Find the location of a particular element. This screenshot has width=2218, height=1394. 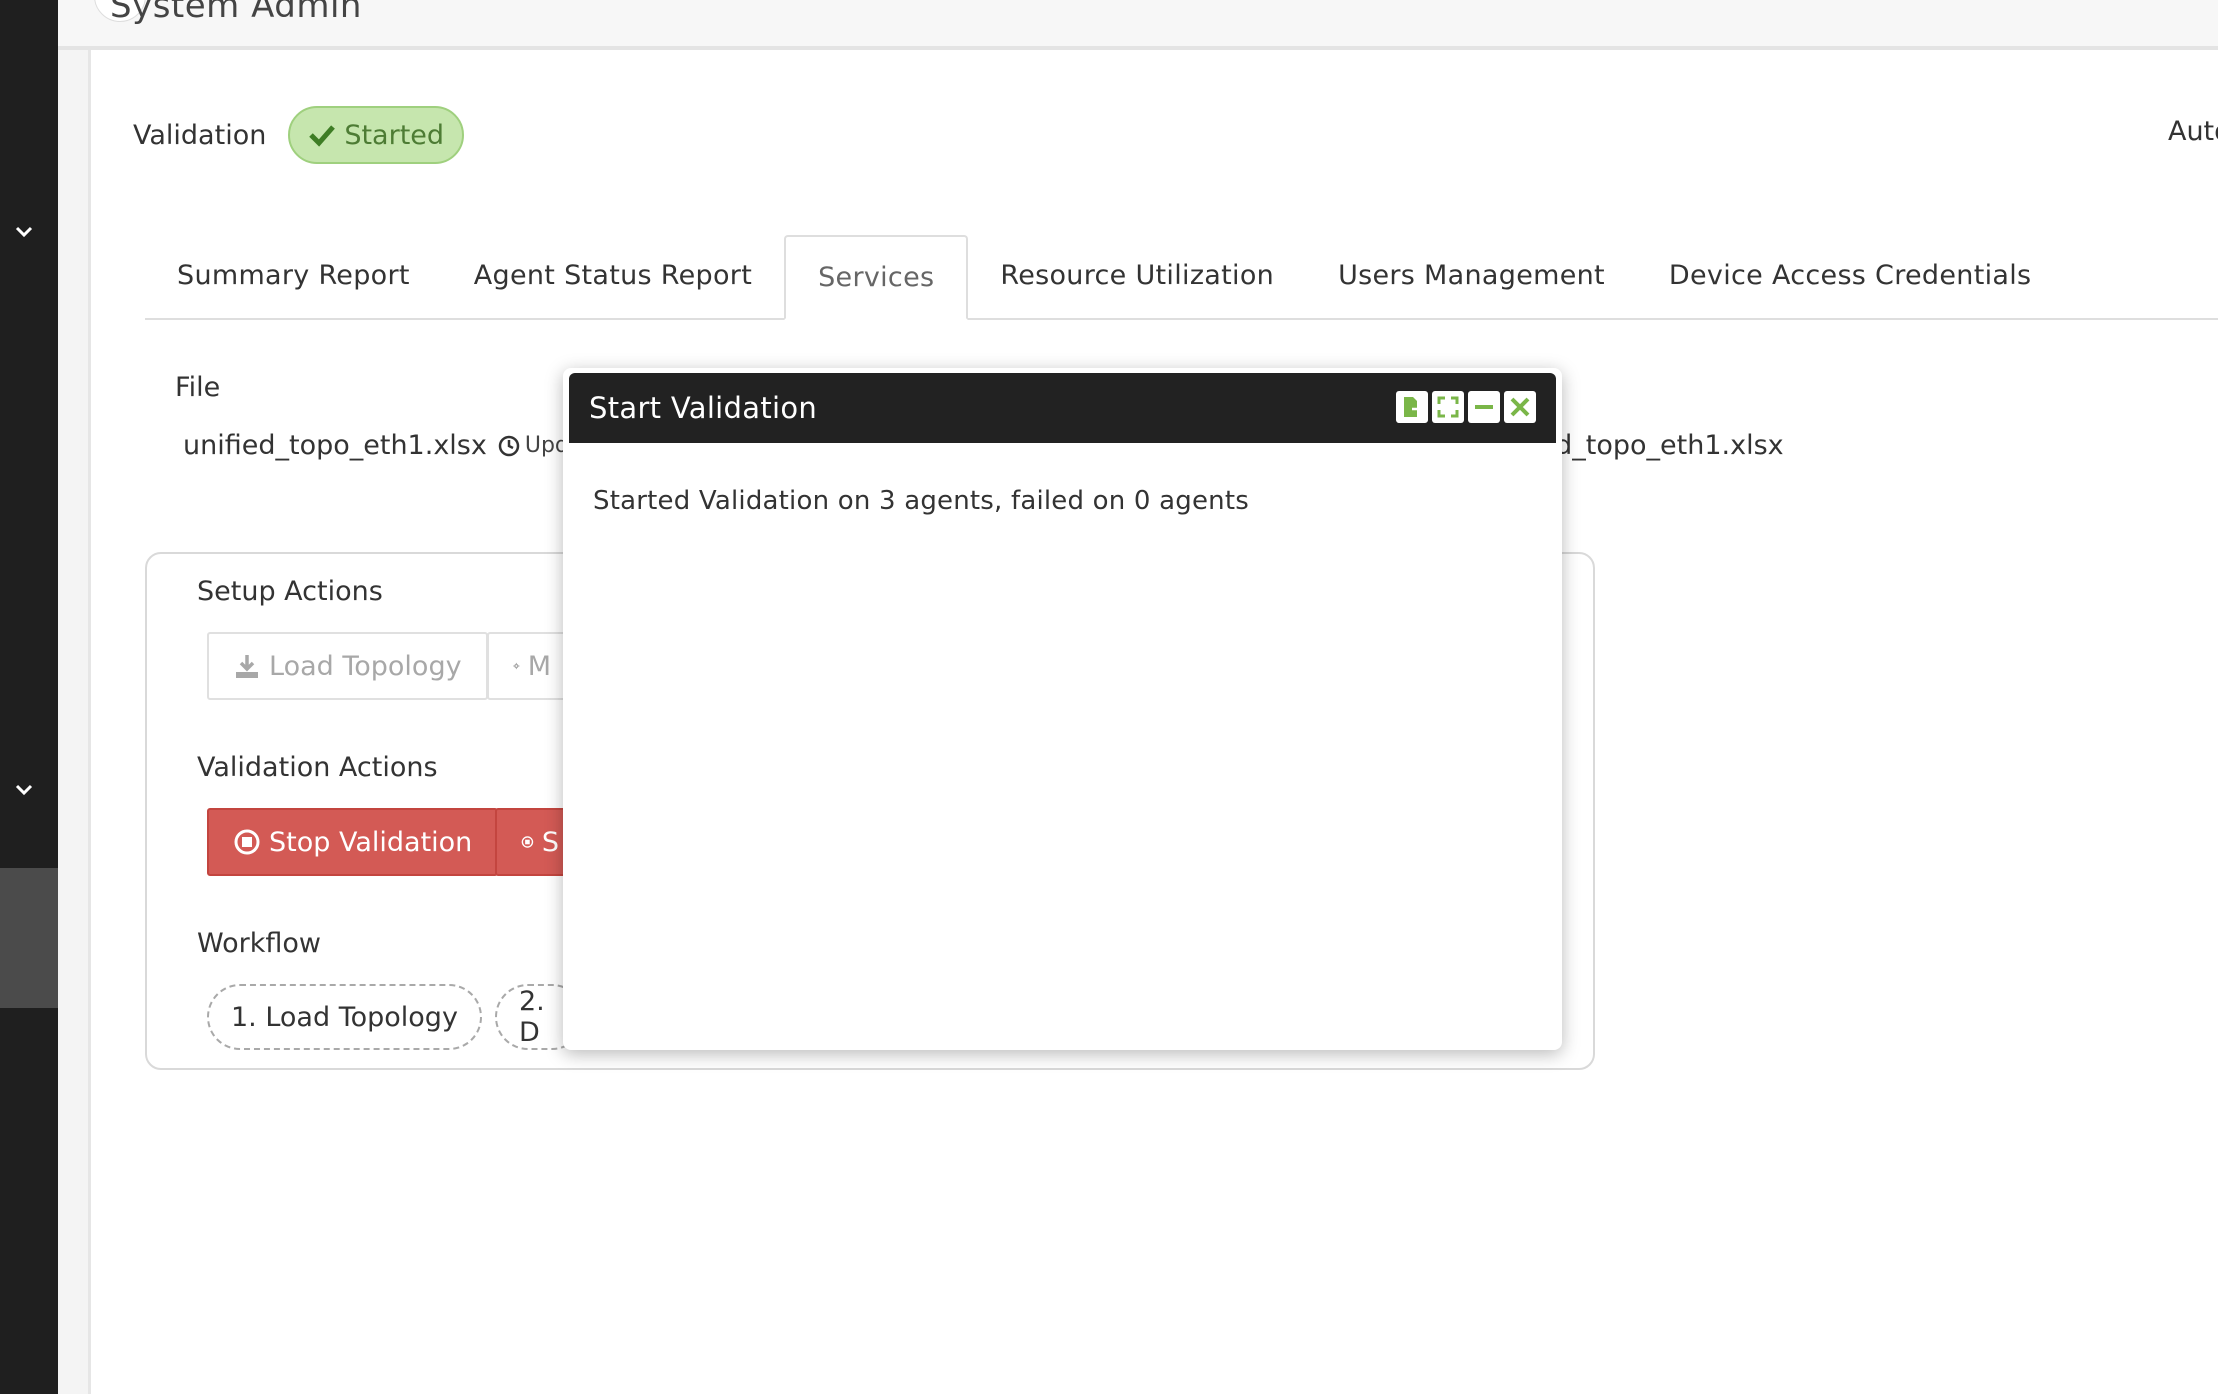

tab-agent-status-report: Agent Status Report is located at coordinates (613, 275).